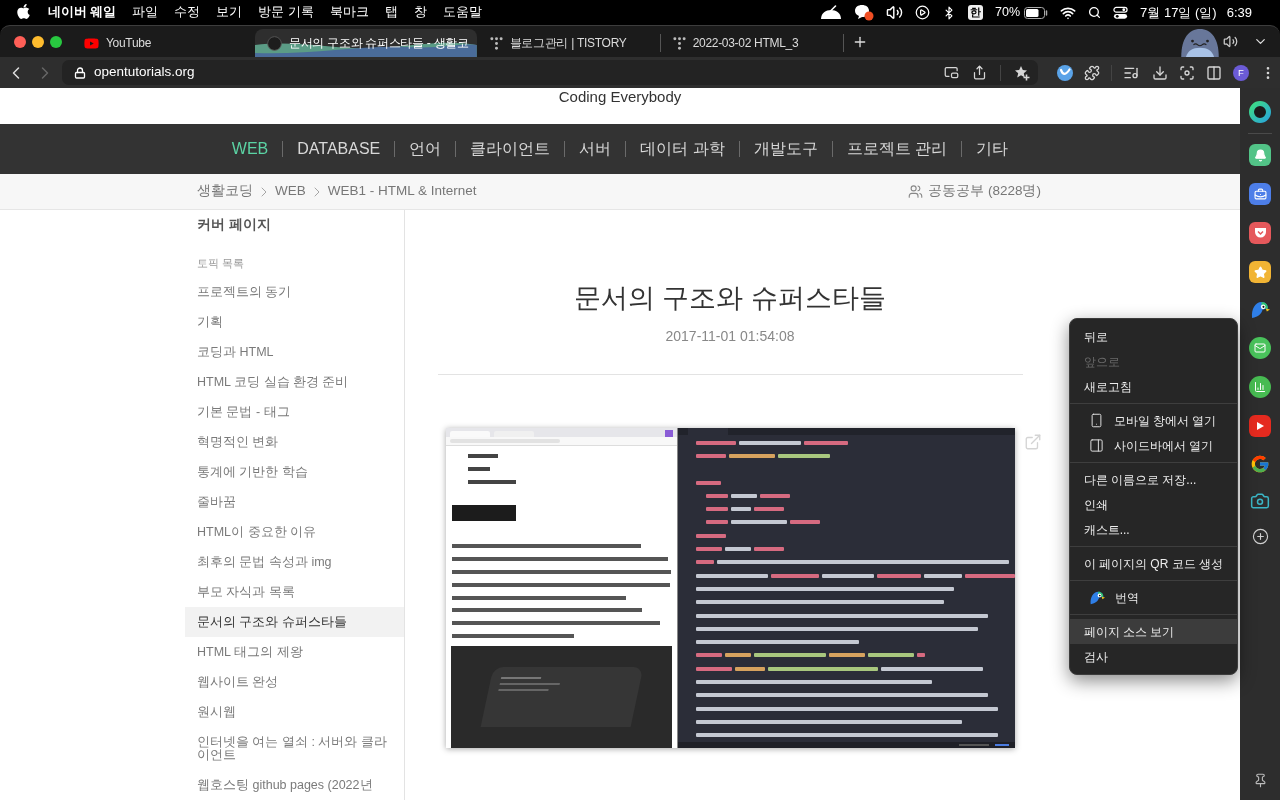 The width and height of the screenshot is (1280, 800). I want to click on topic-link: 줄바꿈, so click(294, 502).